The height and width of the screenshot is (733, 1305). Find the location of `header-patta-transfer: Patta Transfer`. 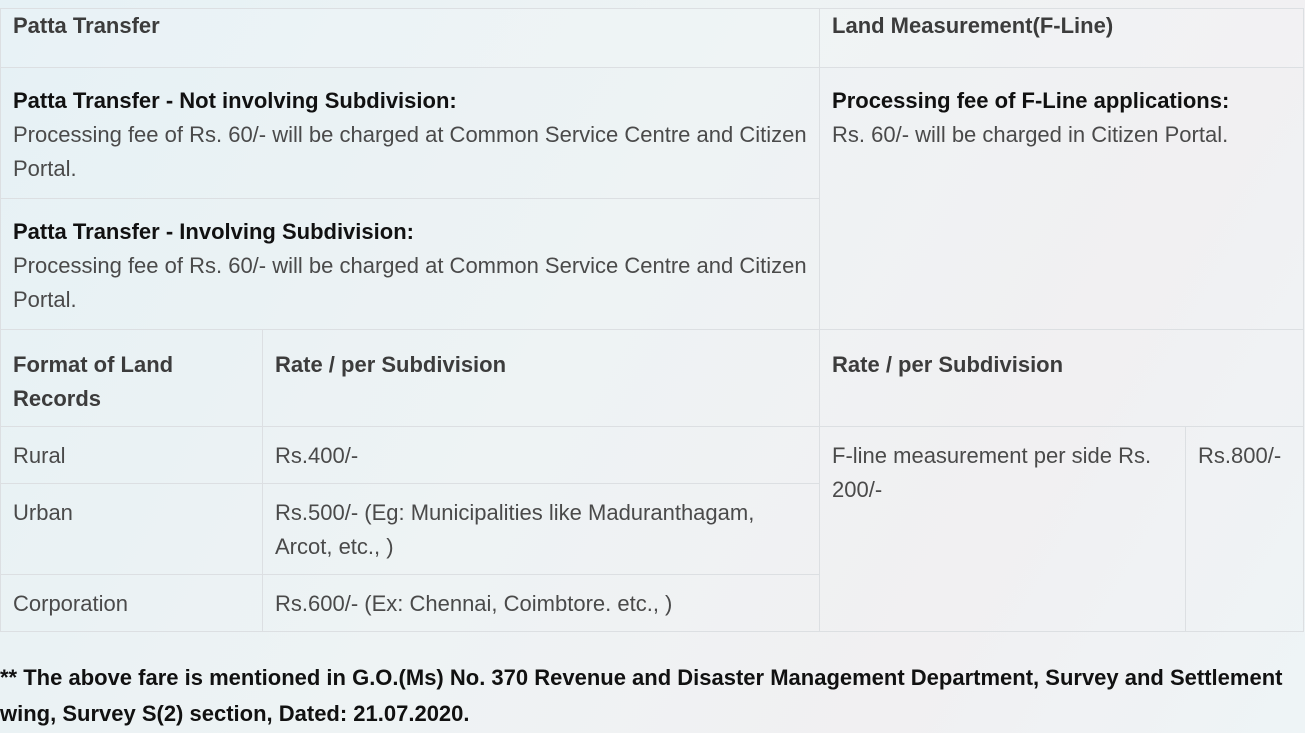

header-patta-transfer: Patta Transfer is located at coordinates (410, 38).